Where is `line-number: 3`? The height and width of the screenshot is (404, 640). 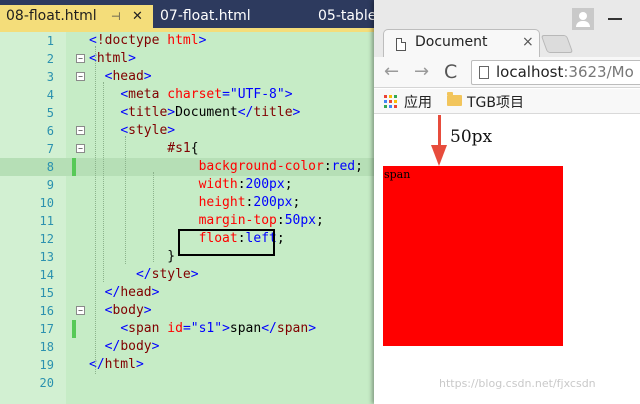 line-number: 3 is located at coordinates (50, 77).